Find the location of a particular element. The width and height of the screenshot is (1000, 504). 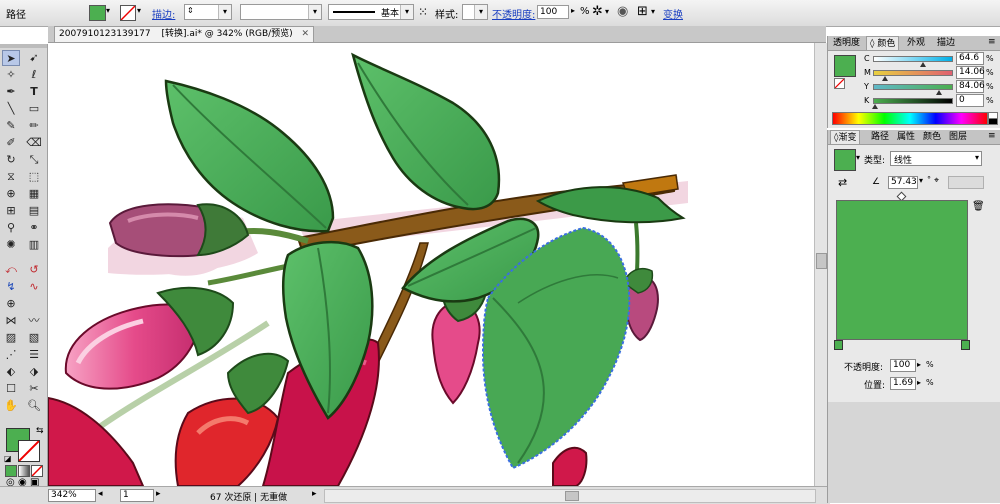

mesh-tool-icon: ⊞ is located at coordinates (11, 211).